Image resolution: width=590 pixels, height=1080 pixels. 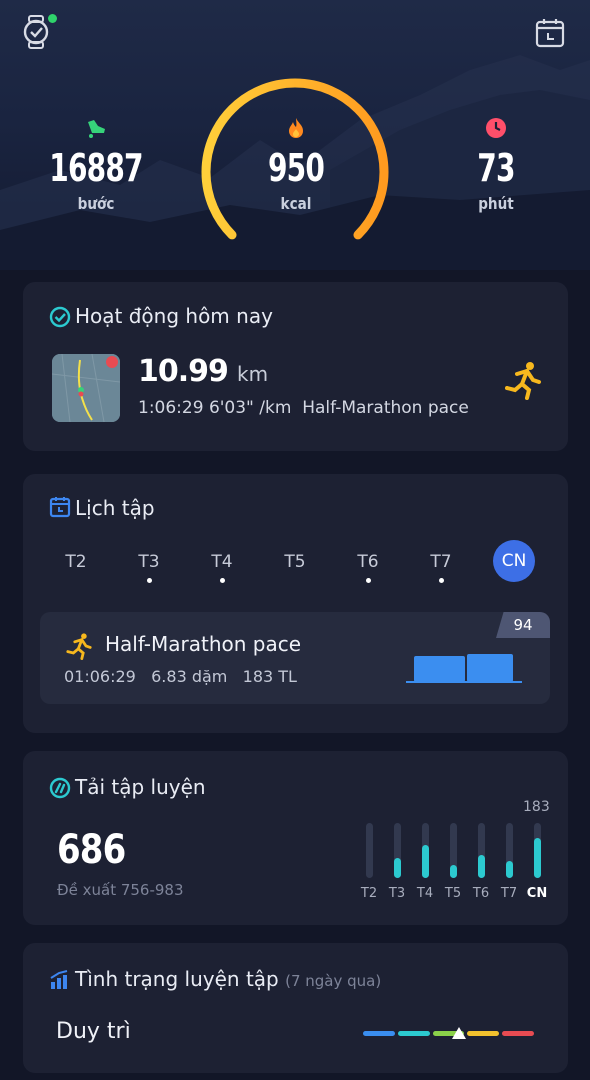 I want to click on day-label: T2, so click(x=76, y=562).